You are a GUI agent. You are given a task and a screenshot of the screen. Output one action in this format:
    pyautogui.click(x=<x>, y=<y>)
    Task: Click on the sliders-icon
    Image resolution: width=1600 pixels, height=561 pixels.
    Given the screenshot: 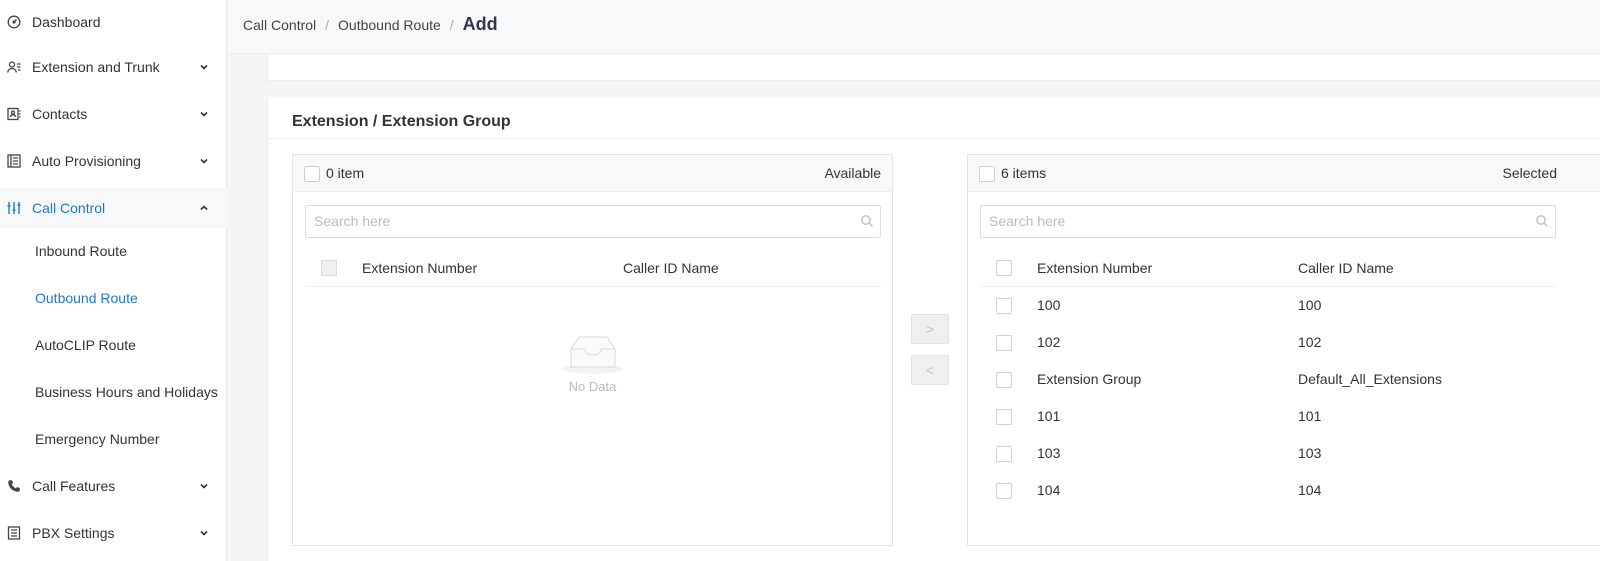 What is the action you would take?
    pyautogui.click(x=14, y=208)
    